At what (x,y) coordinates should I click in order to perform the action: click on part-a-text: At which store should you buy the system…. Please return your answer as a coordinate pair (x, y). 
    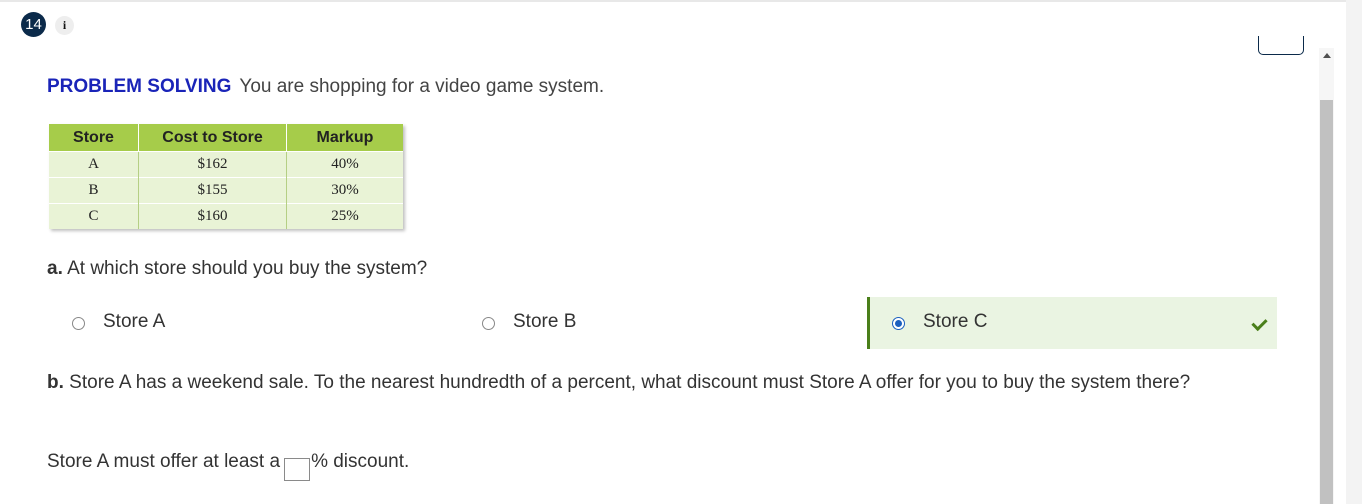
    Looking at the image, I should click on (247, 268).